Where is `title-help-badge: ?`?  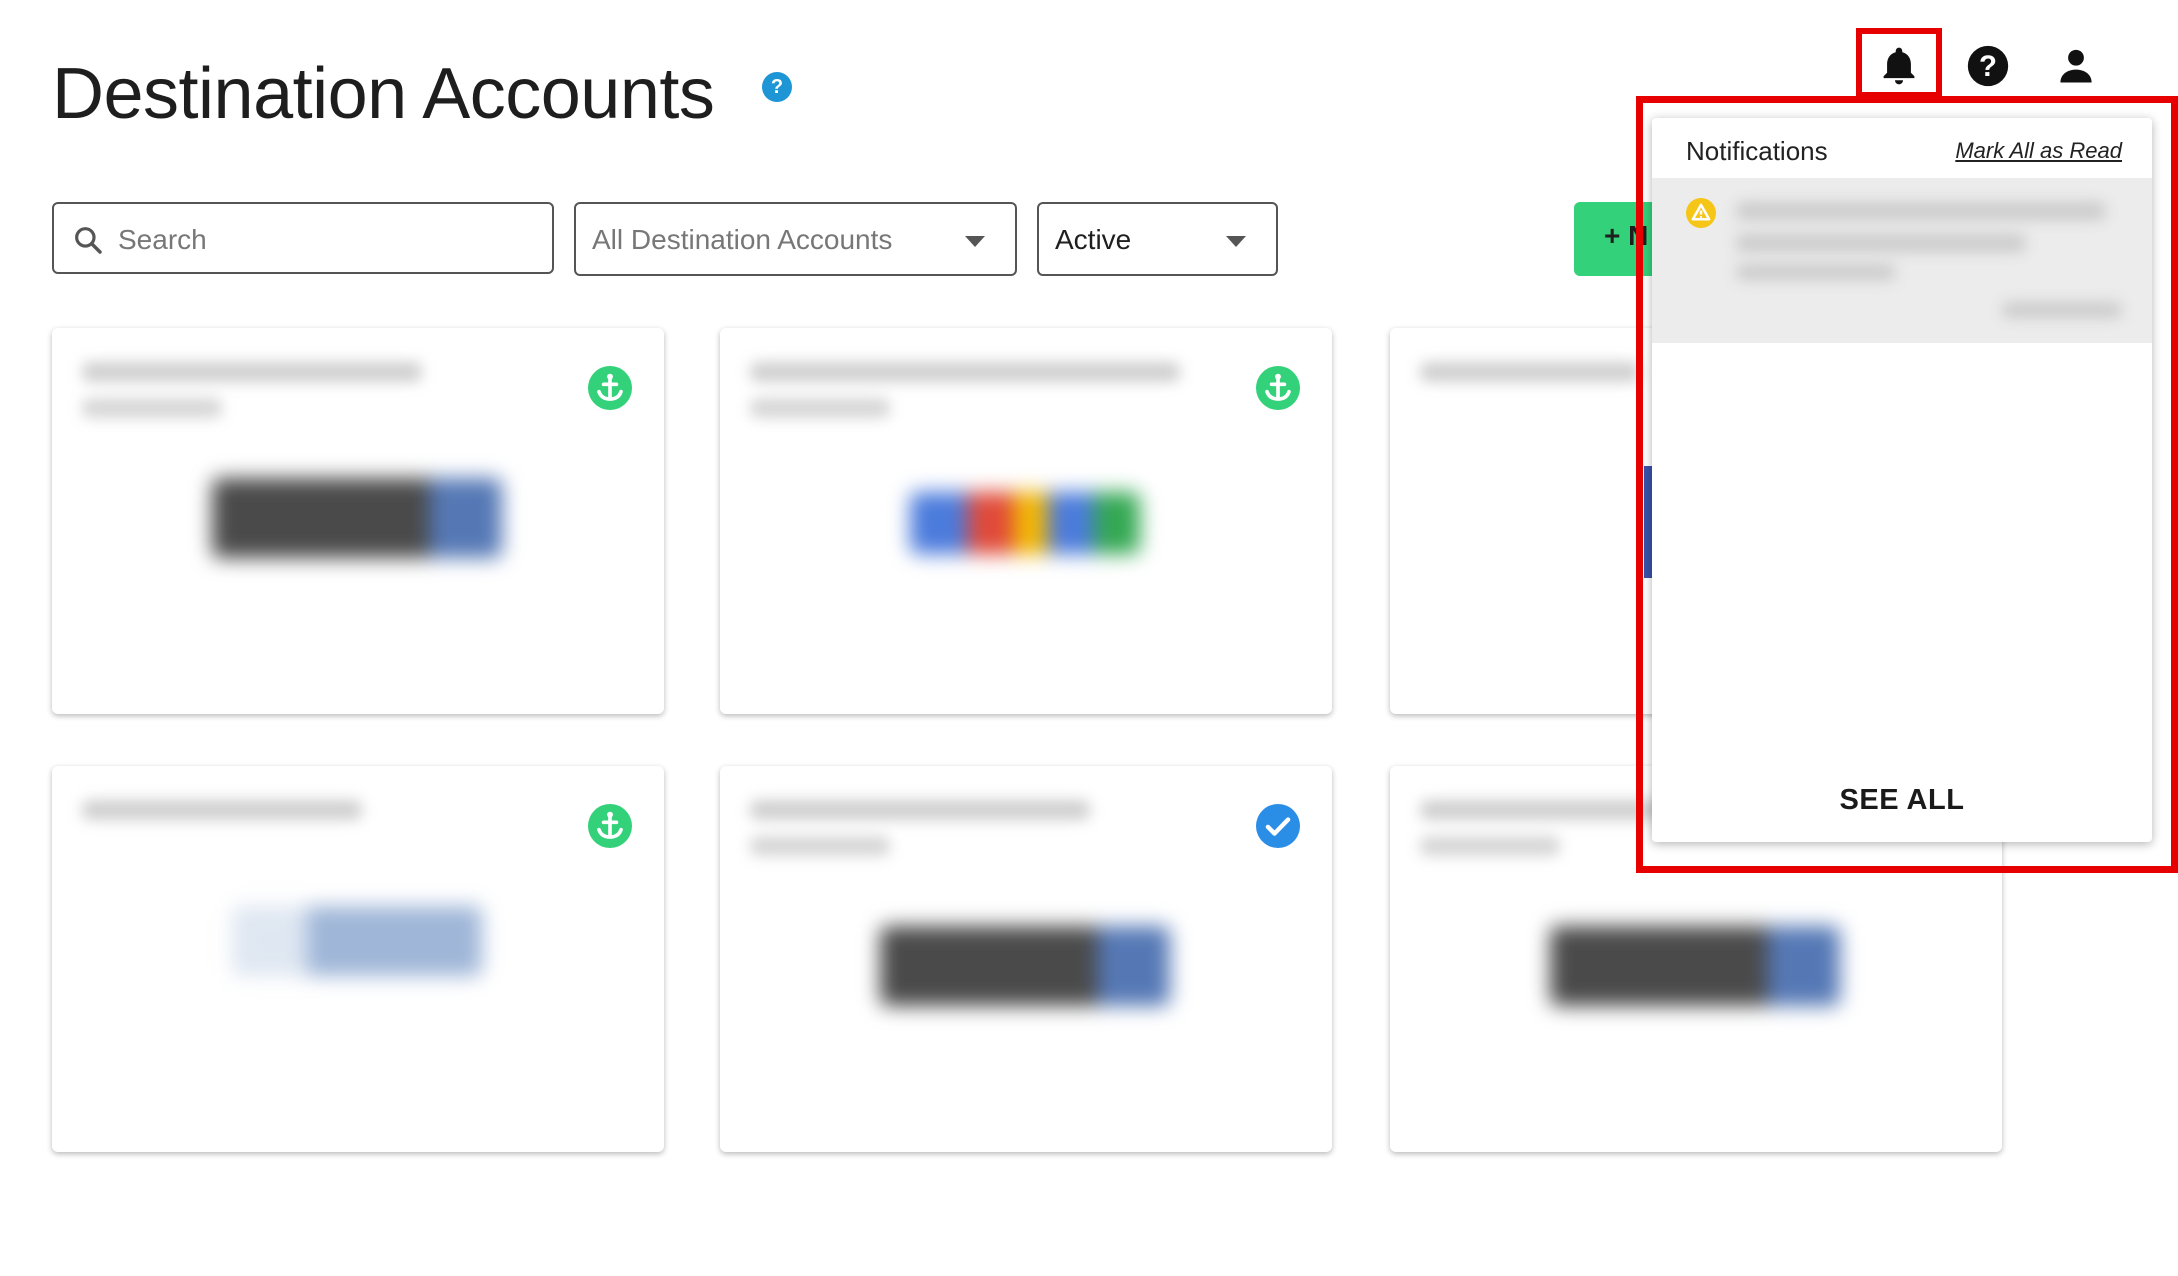 title-help-badge: ? is located at coordinates (777, 87).